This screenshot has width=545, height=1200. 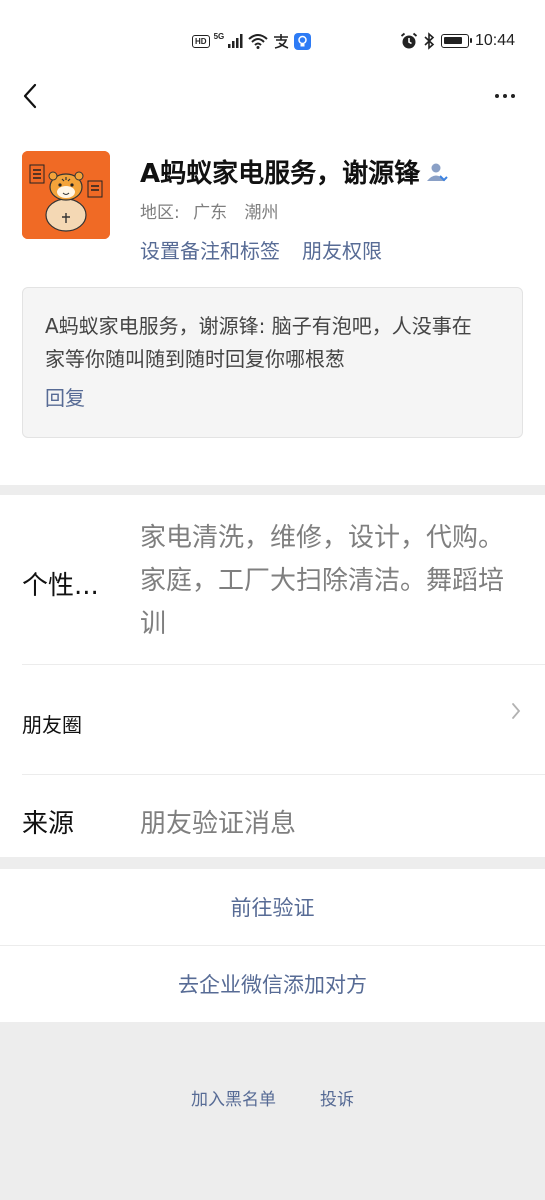 What do you see at coordinates (160, 213) in the screenshot?
I see `region-label: 地区:` at bounding box center [160, 213].